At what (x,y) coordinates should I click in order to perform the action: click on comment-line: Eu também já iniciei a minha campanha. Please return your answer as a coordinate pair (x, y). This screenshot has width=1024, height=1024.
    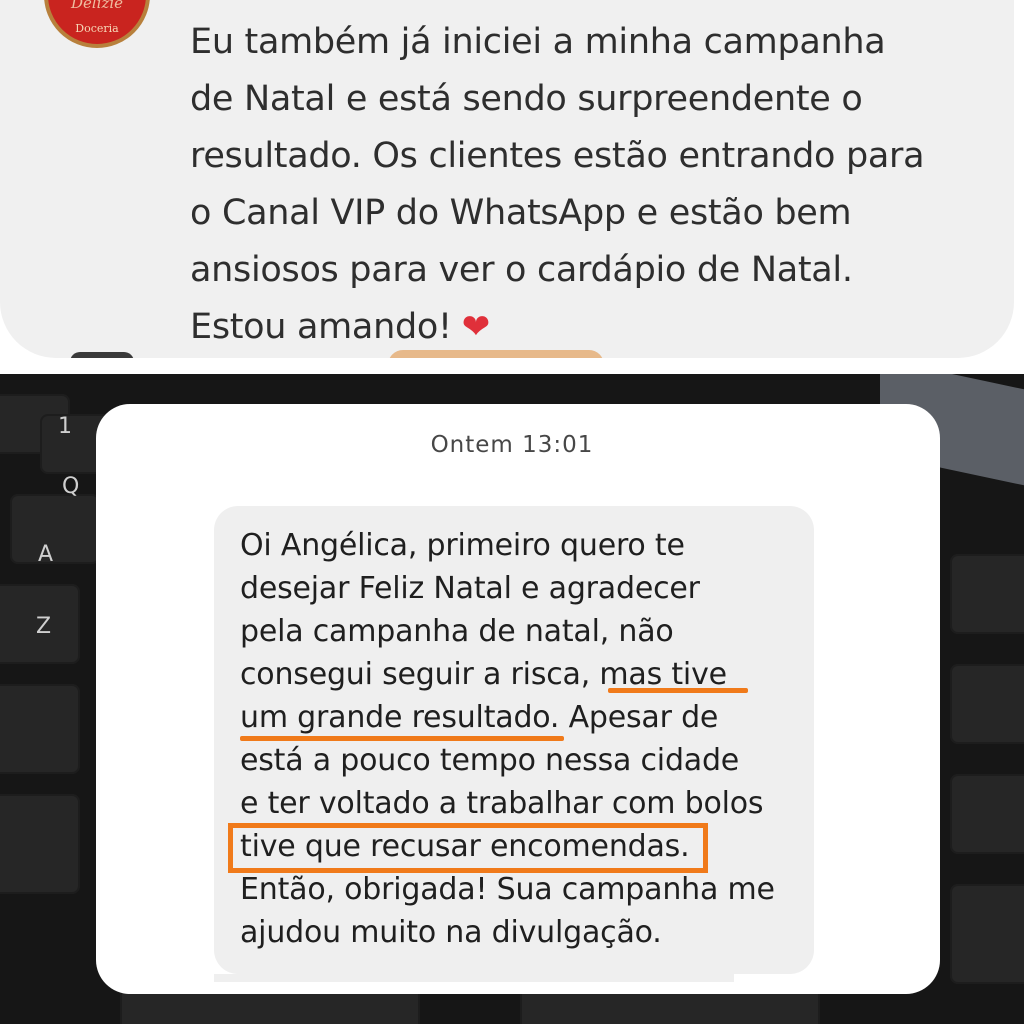
    Looking at the image, I should click on (538, 42).